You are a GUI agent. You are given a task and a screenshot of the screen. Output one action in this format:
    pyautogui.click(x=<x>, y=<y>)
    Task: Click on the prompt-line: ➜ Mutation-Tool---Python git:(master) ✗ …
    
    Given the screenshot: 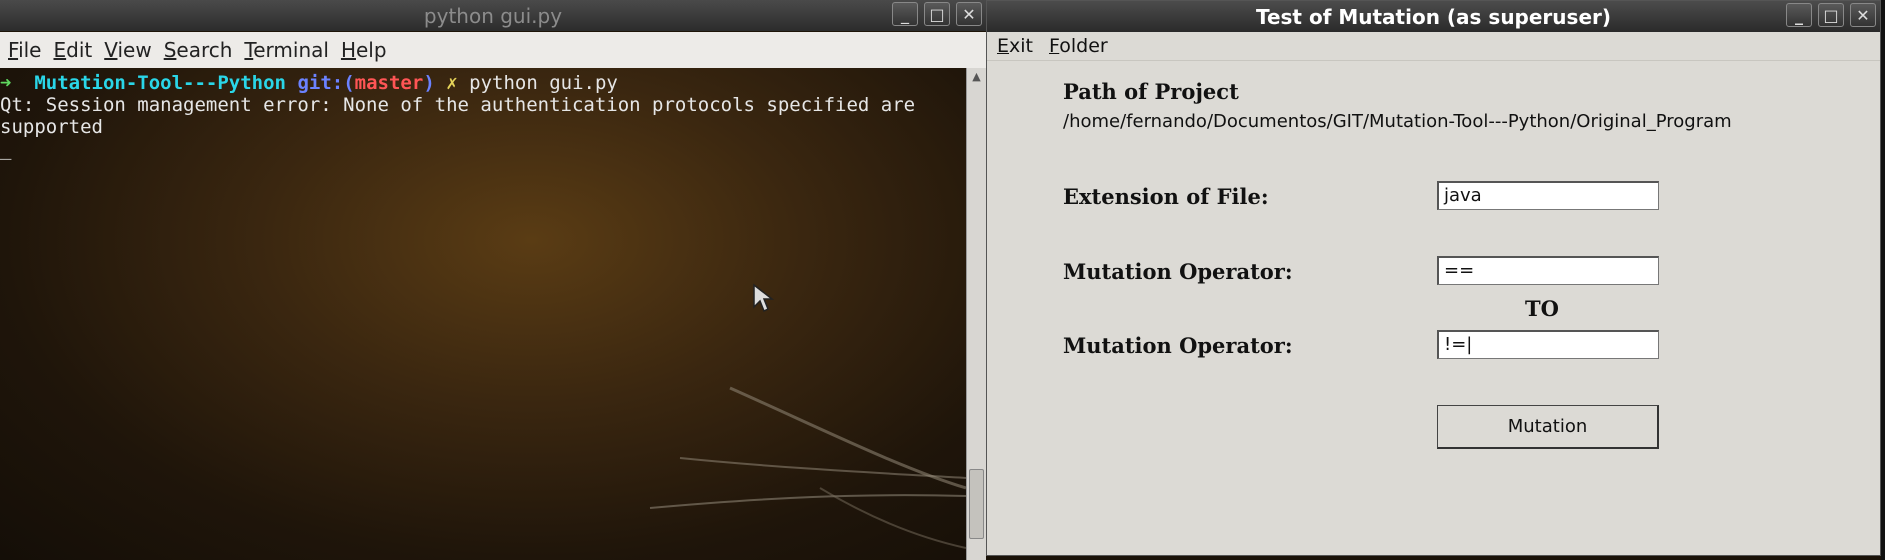 What is the action you would take?
    pyautogui.click(x=309, y=83)
    